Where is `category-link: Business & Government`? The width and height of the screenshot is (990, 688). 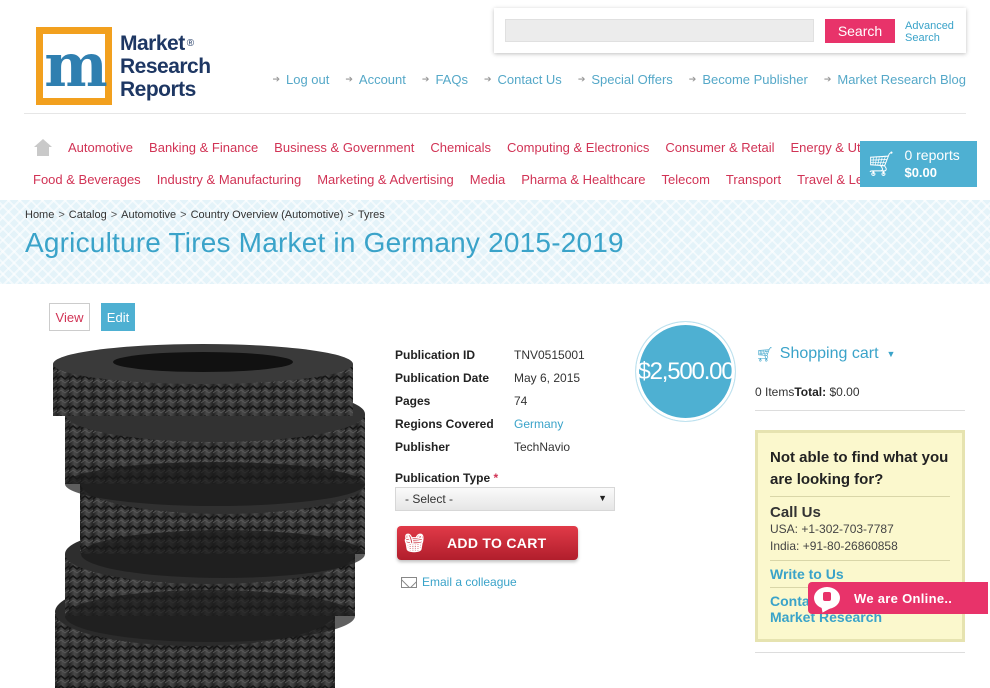 category-link: Business & Government is located at coordinates (344, 147).